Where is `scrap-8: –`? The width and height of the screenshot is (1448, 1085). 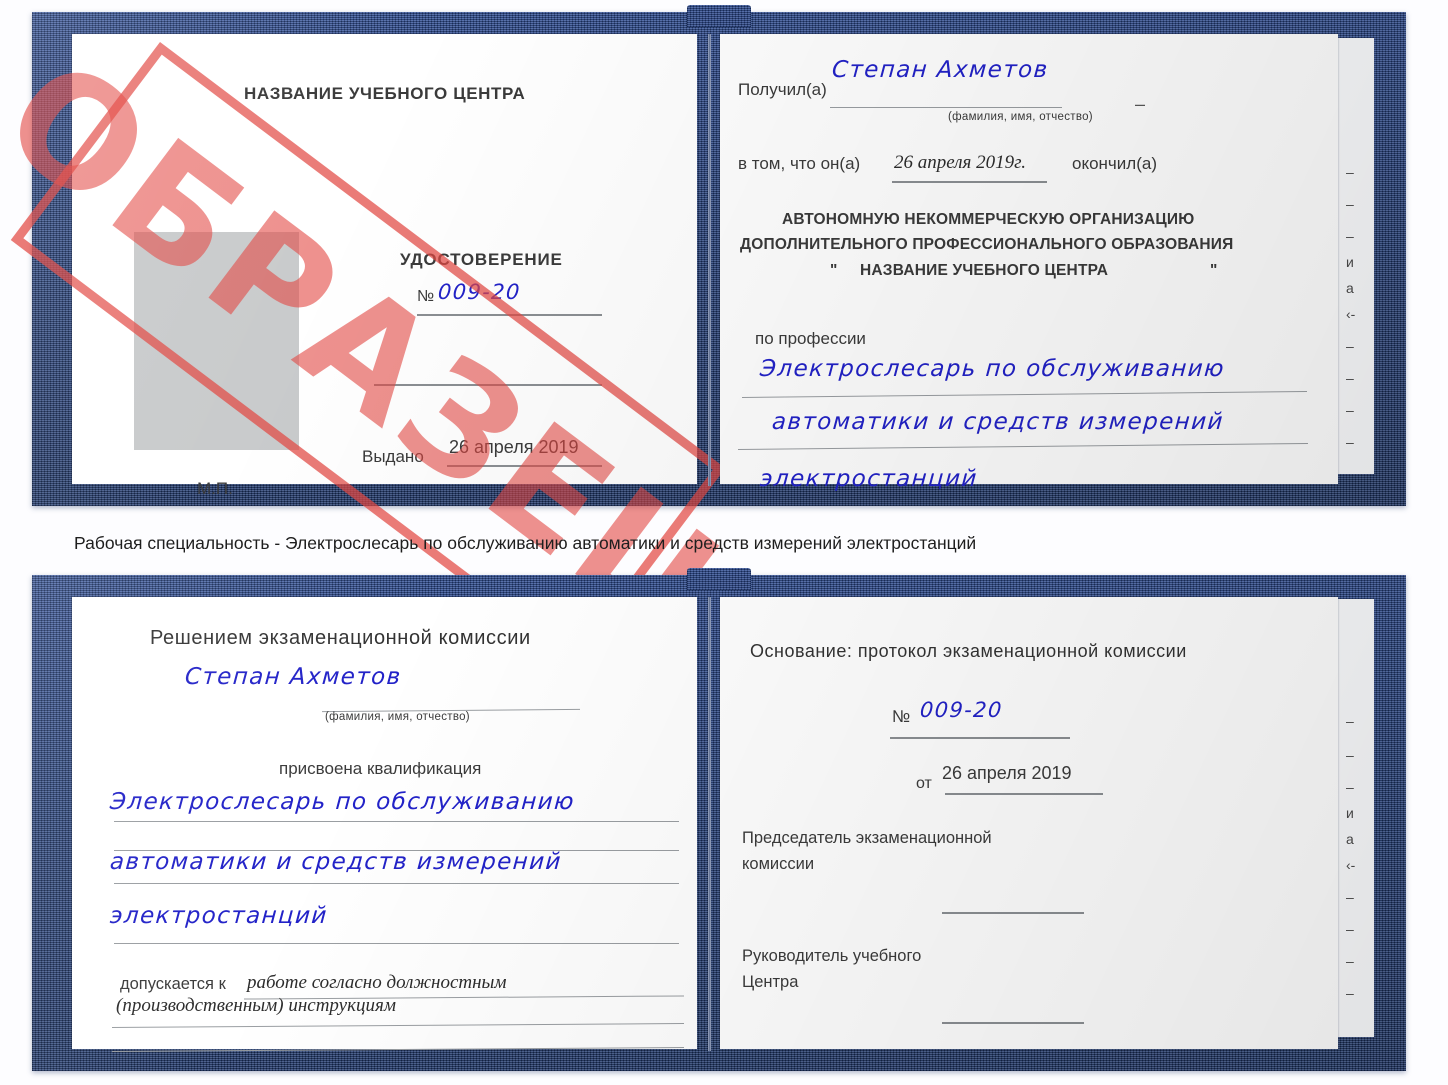 scrap-8: – is located at coordinates (1350, 410).